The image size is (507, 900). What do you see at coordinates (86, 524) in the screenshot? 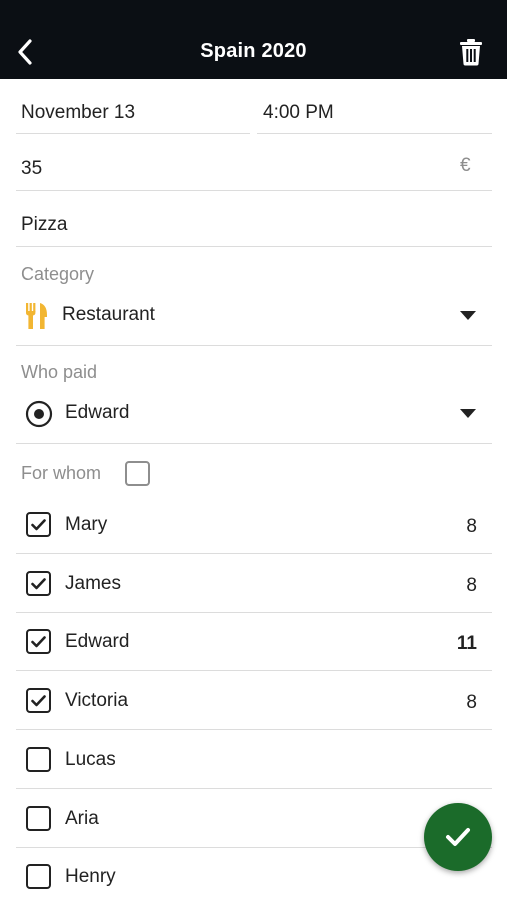
I see `participant-name: Mary` at bounding box center [86, 524].